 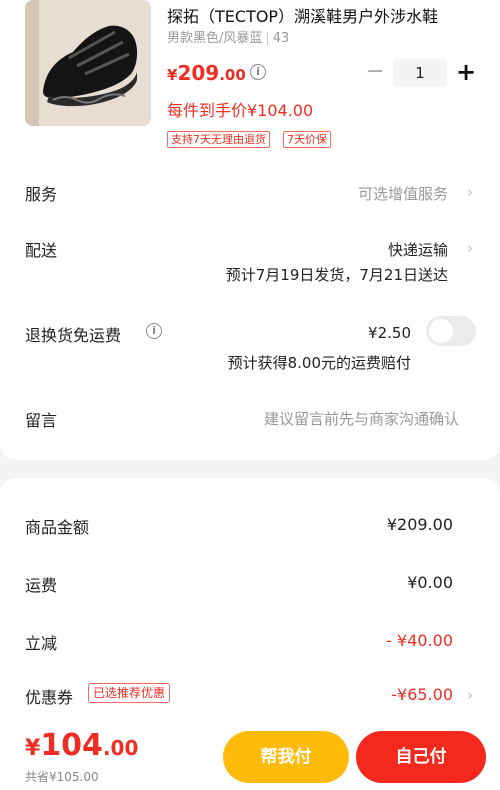 I want to click on delivery-chevron-icon: ›, so click(x=470, y=248).